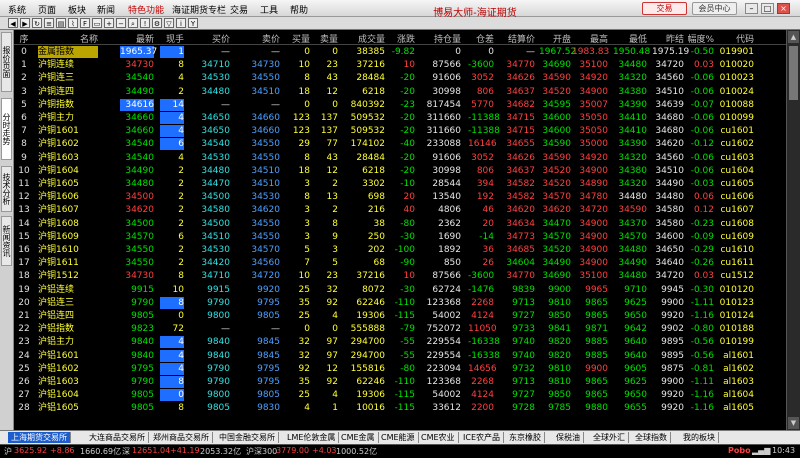  Describe the element at coordinates (106, 9) in the screenshot. I see `menu-item-3: 新闻` at that location.